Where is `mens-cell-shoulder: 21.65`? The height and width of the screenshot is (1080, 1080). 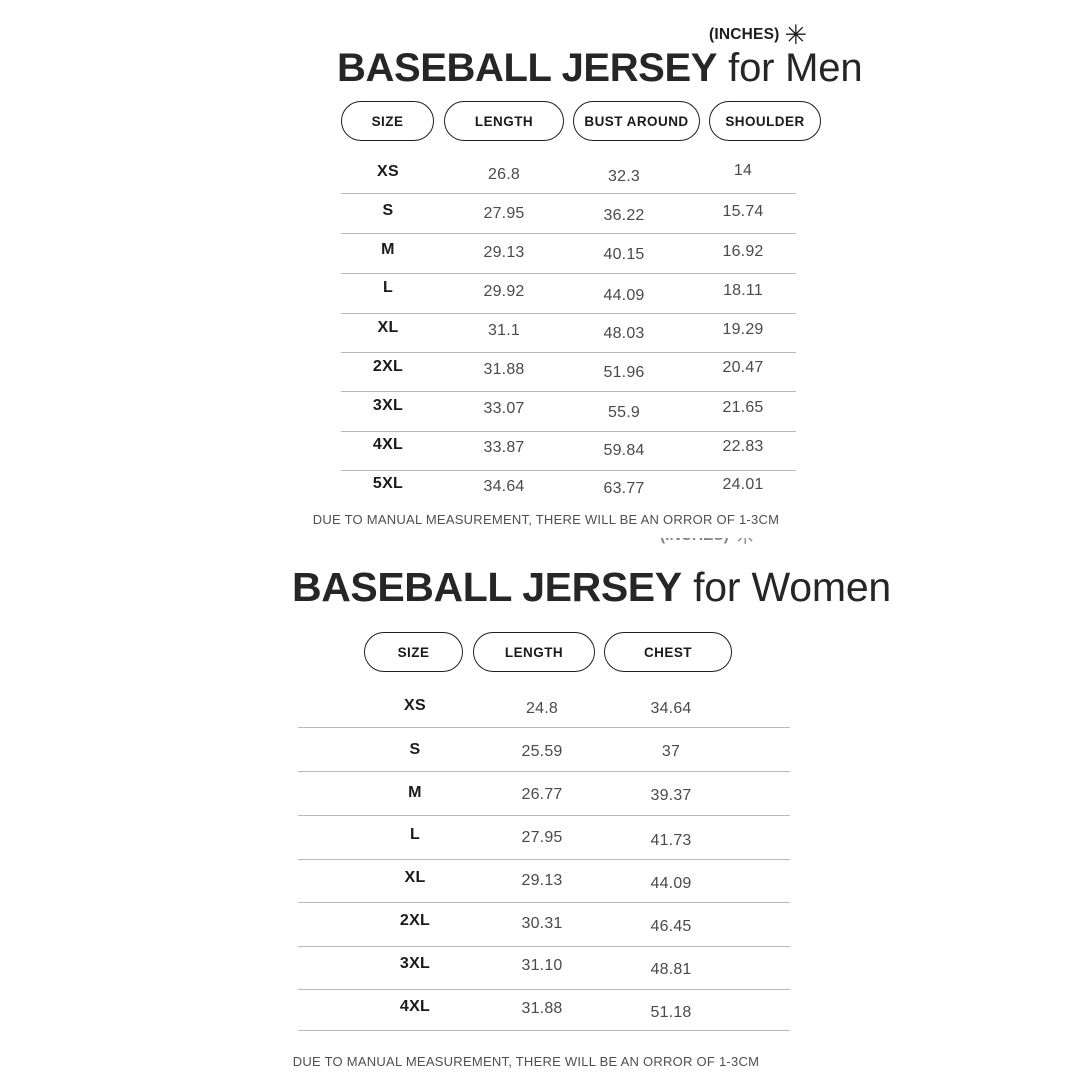
mens-cell-shoulder: 21.65 is located at coordinates (743, 407).